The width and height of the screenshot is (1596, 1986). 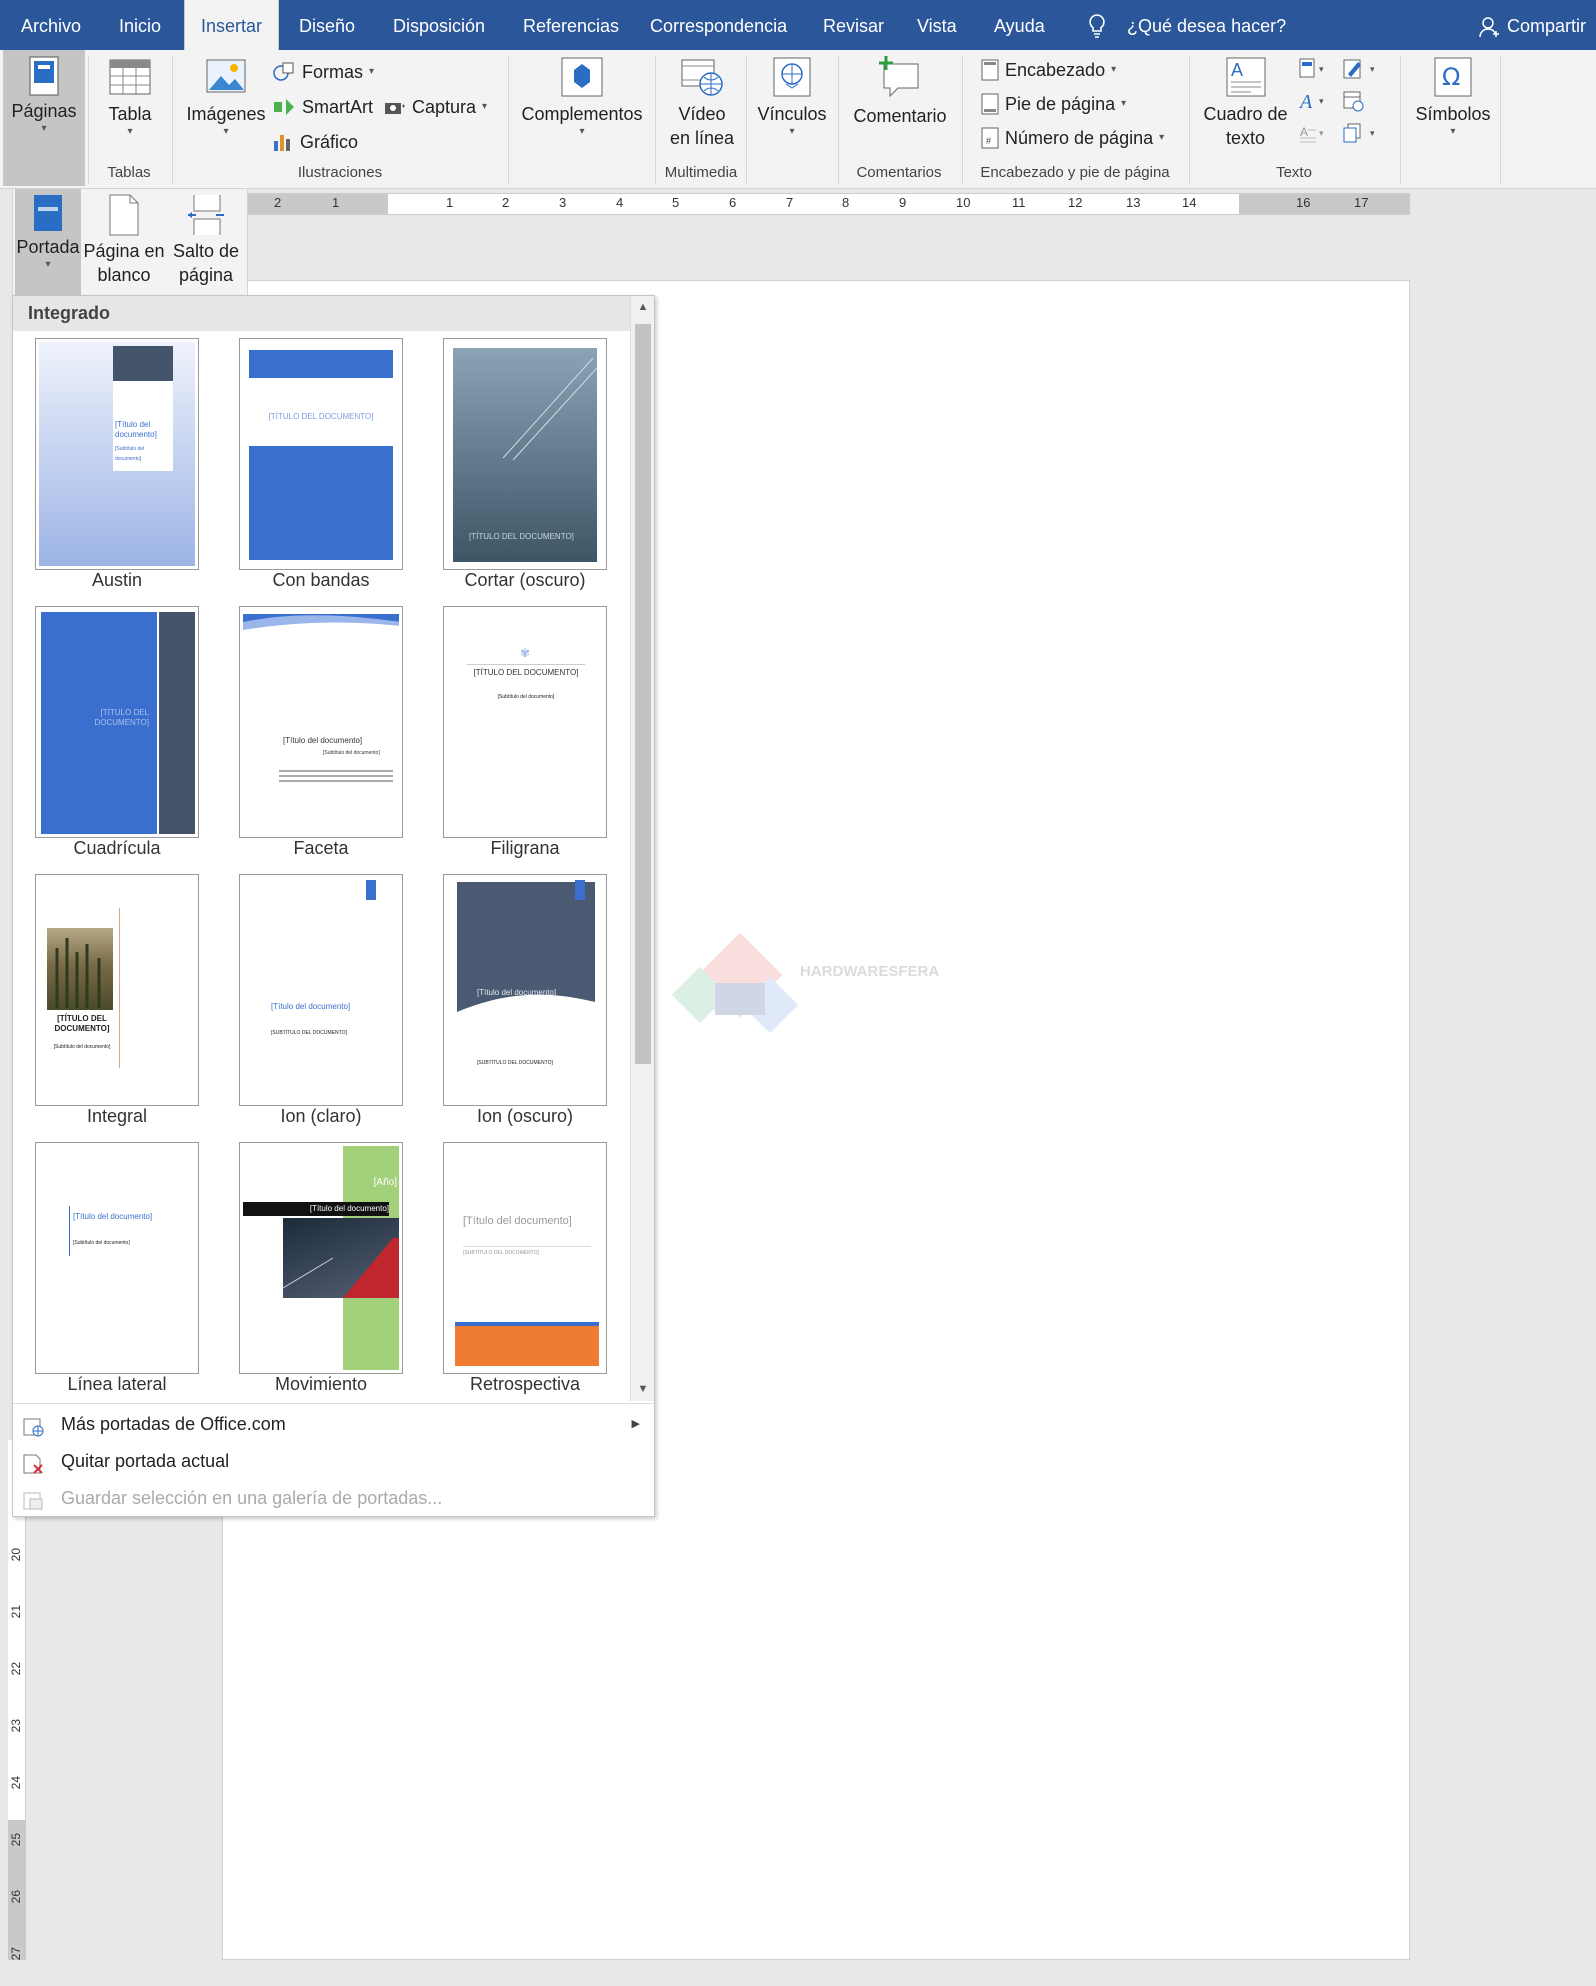 What do you see at coordinates (117, 722) in the screenshot?
I see `cover-cuadricula: [TÍTULO DEL DOCUMENTO]` at bounding box center [117, 722].